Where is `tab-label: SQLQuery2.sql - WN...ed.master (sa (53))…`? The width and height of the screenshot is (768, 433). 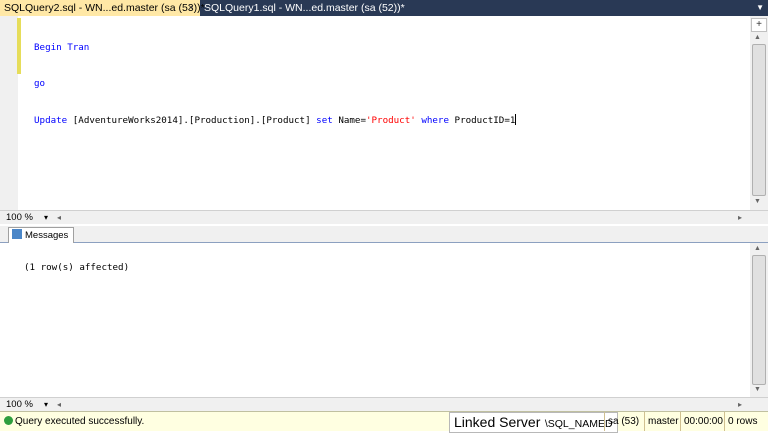
tab-label: SQLQuery2.sql - WN...ed.master (sa (53))… is located at coordinates (104, 8).